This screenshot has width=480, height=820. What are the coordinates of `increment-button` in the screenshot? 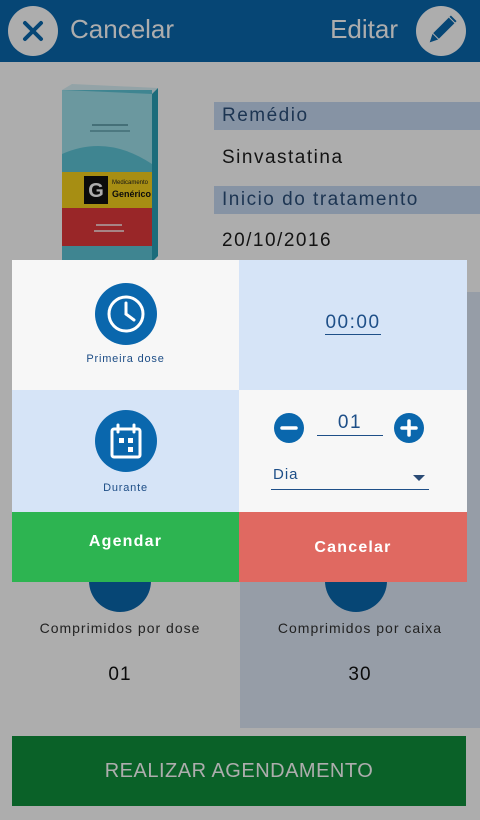 It's located at (409, 428).